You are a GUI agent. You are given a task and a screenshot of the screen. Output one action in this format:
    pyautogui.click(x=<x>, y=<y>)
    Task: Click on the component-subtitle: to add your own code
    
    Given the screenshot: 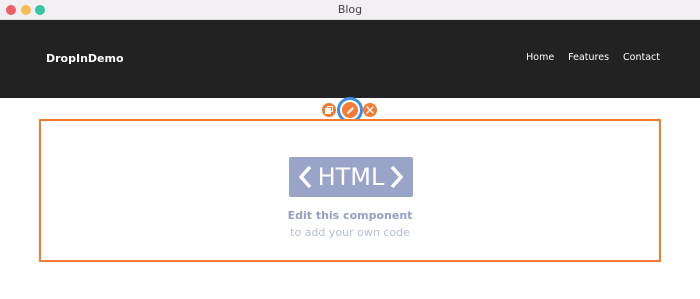 What is the action you would take?
    pyautogui.click(x=350, y=232)
    